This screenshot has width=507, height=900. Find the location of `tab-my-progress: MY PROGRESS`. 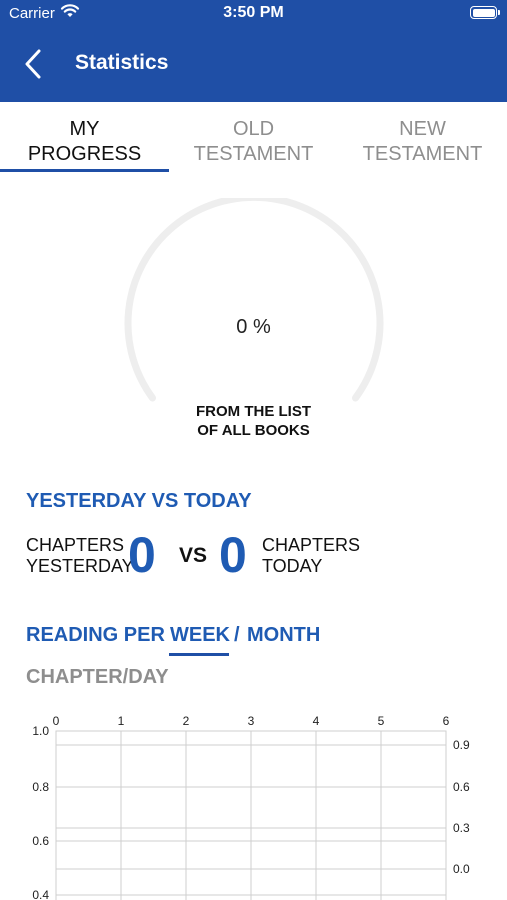

tab-my-progress: MY PROGRESS is located at coordinates (84, 142).